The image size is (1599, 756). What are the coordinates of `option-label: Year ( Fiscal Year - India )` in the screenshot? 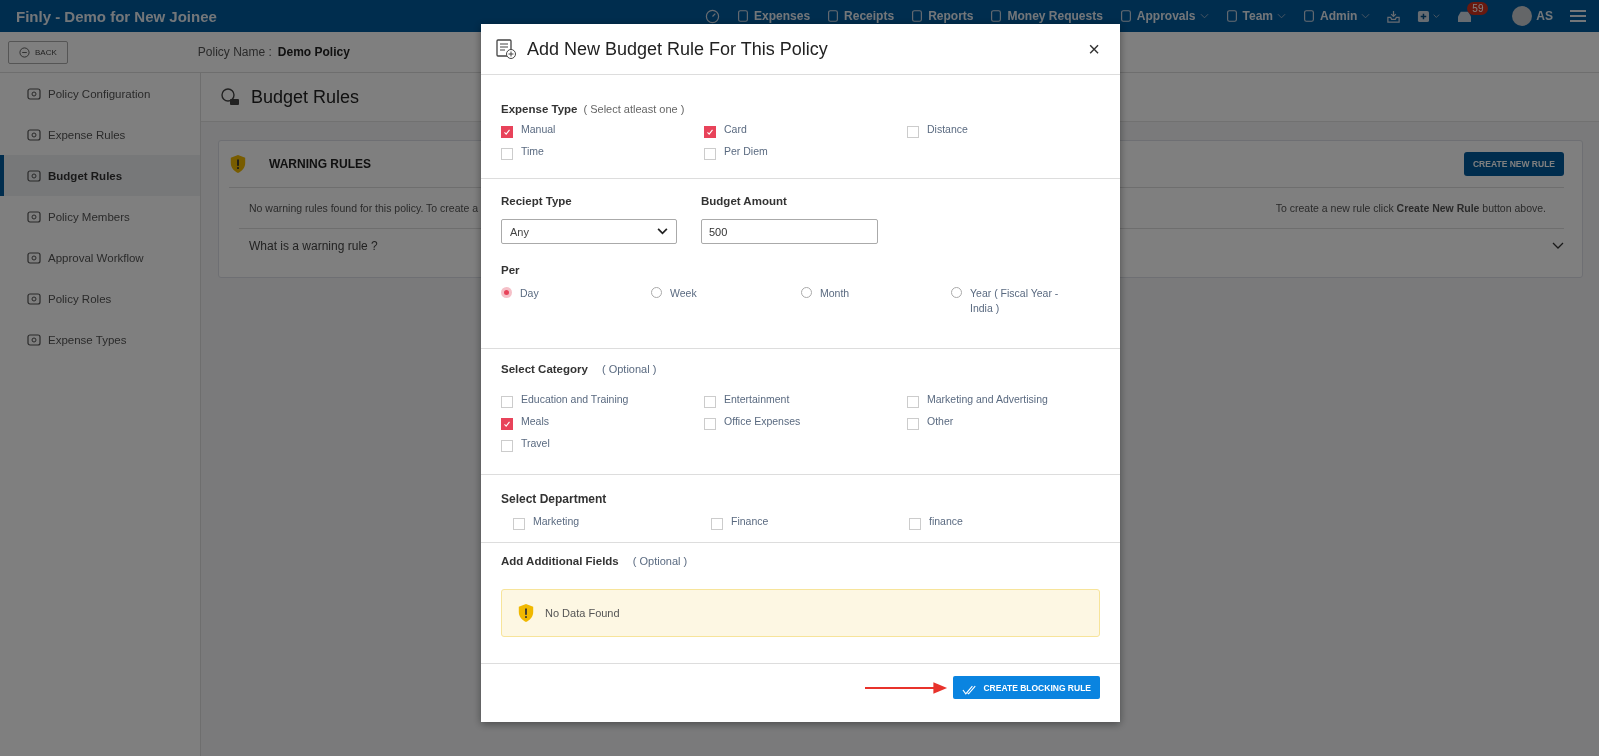 It's located at (1015, 301).